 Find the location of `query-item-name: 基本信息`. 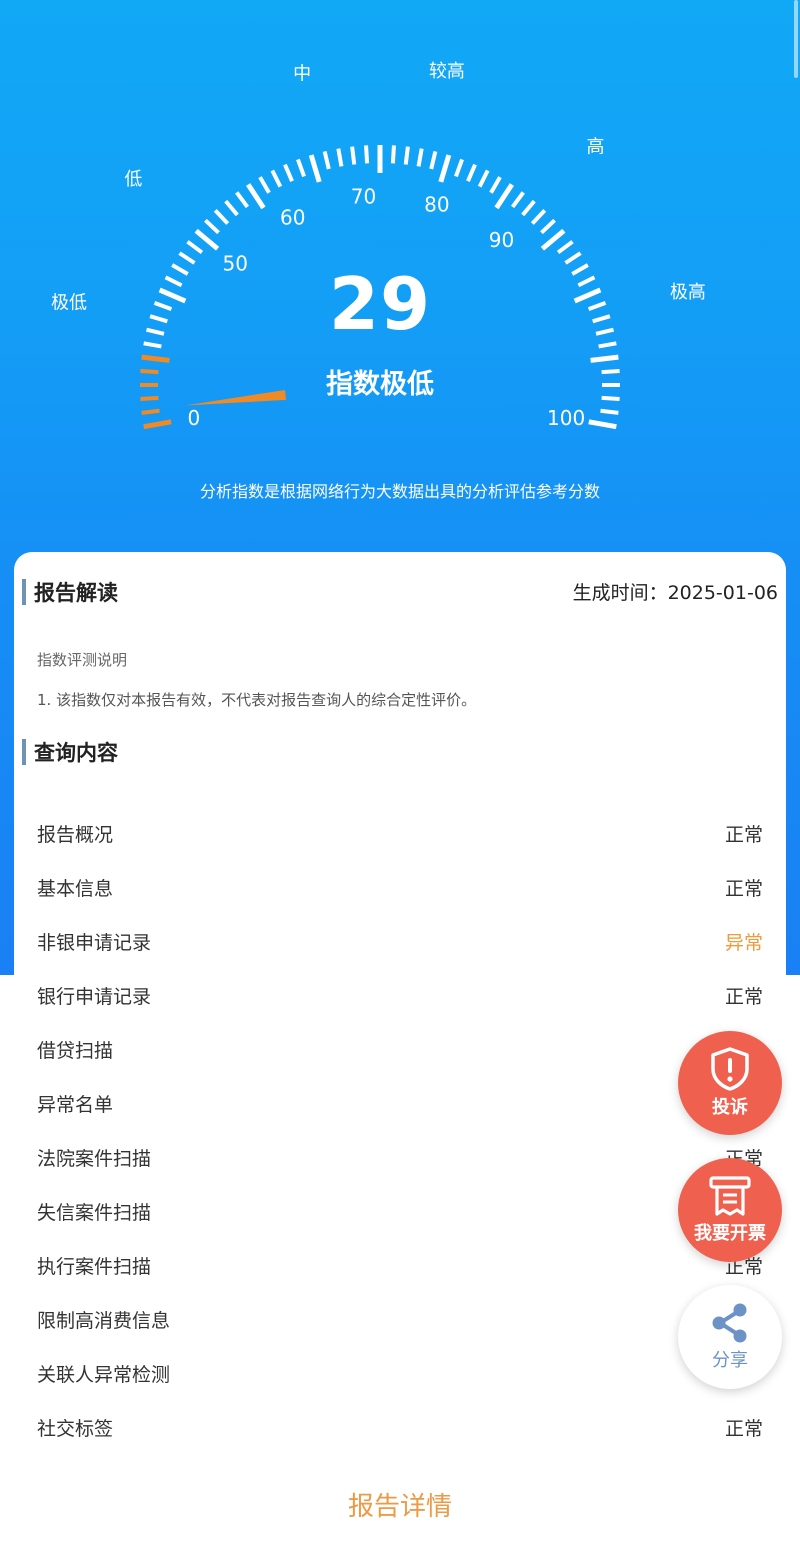

query-item-name: 基本信息 is located at coordinates (75, 889).